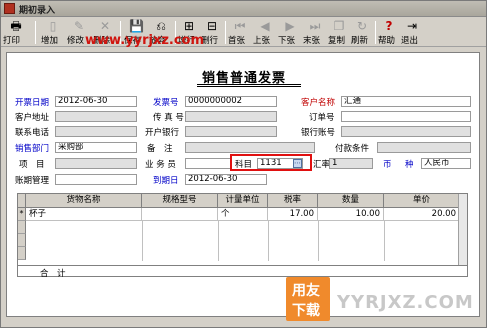 This screenshot has width=487, height=328. I want to click on due-date-field: 2012-06-30, so click(226, 179).